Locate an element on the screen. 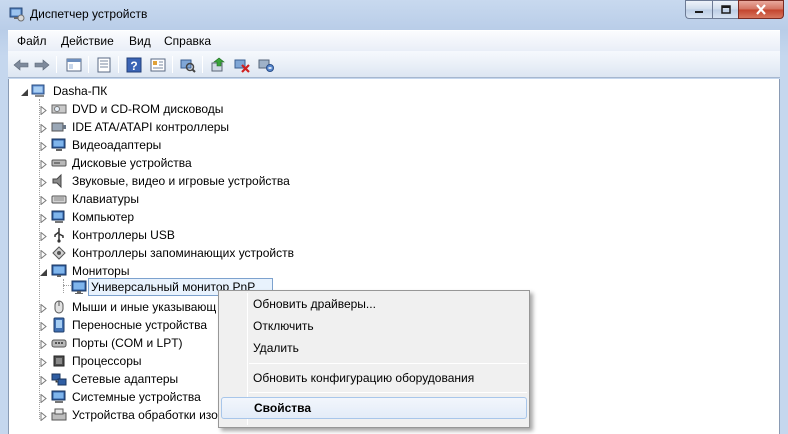 The width and height of the screenshot is (788, 434). menu-bar: Файл Действие Вид Справка is located at coordinates (394, 40).